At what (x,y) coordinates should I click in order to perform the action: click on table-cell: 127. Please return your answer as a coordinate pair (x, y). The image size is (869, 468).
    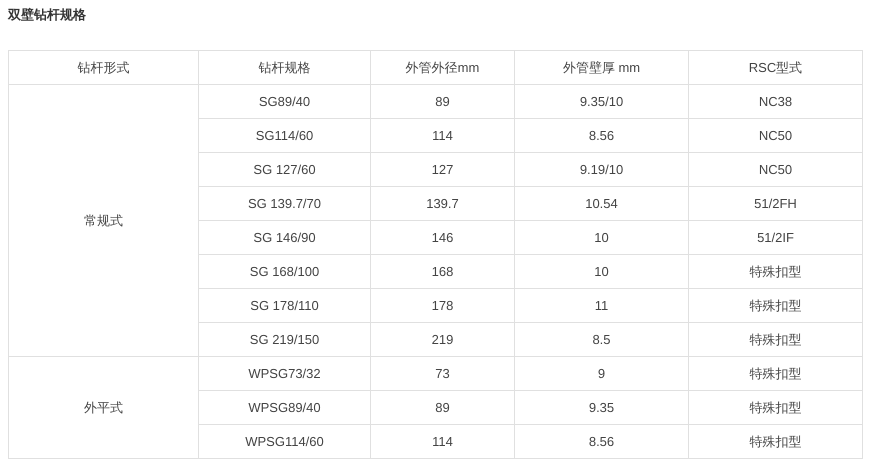
    Looking at the image, I should click on (442, 169).